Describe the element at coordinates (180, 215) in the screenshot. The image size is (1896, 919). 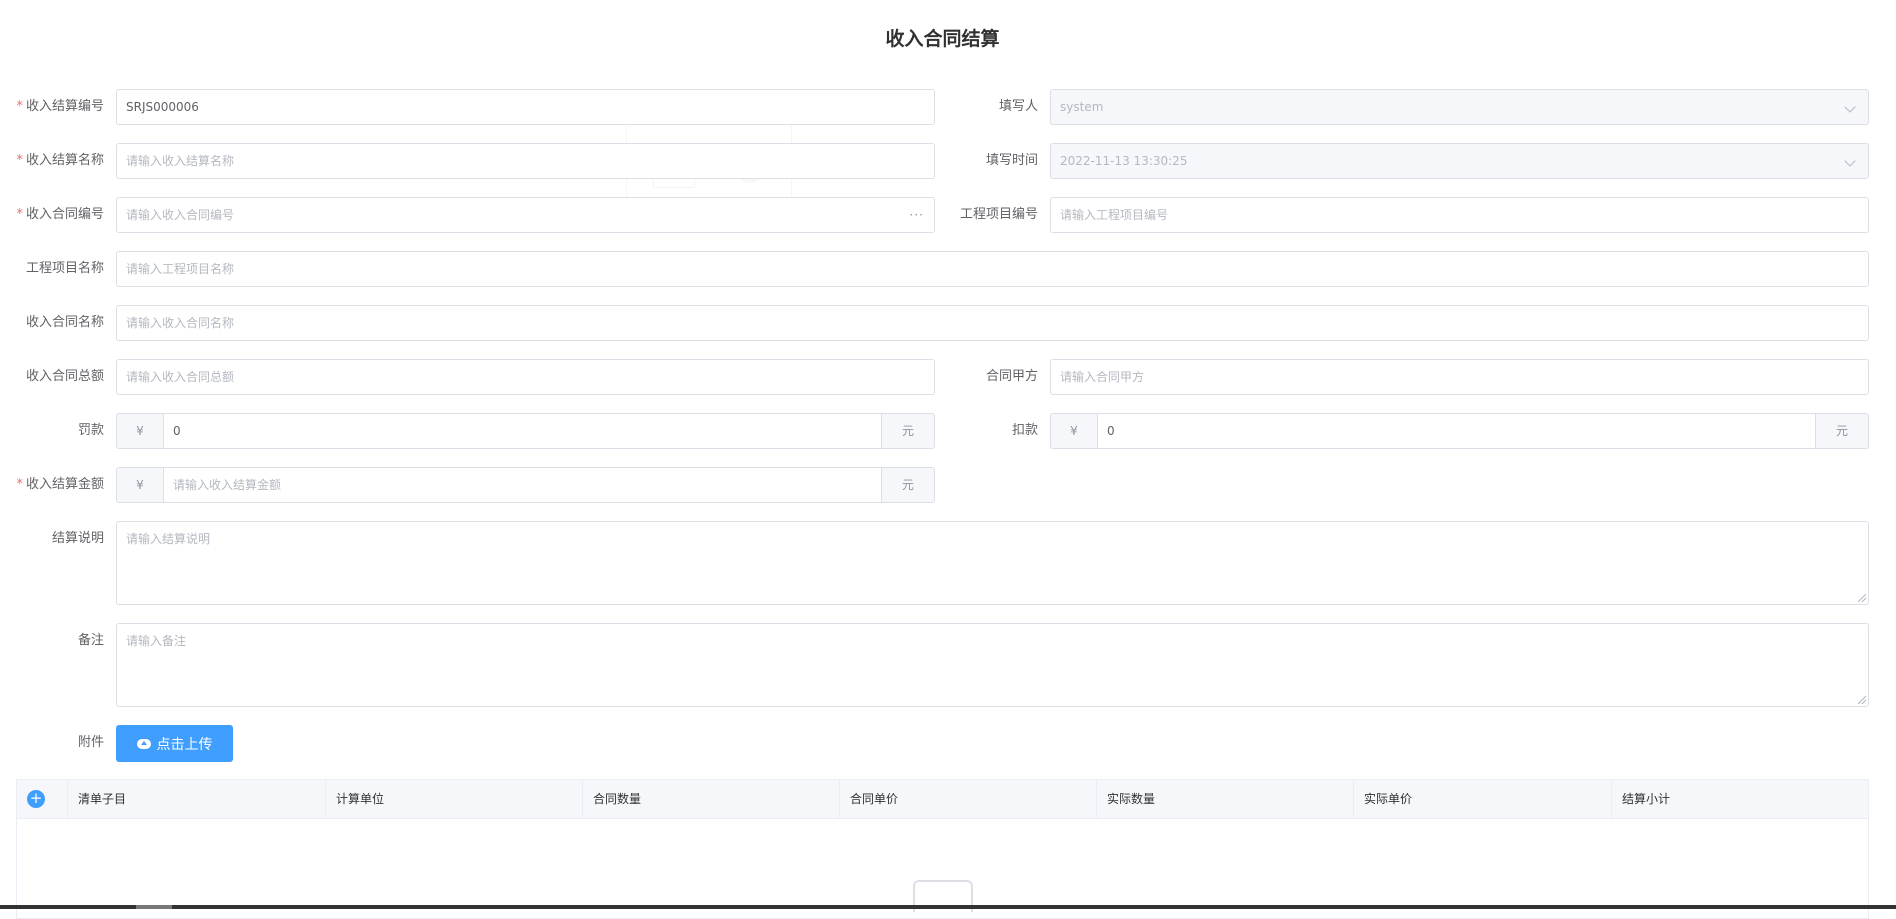
I see `contract-no-placeholder: 请输入收入合同编号` at that location.